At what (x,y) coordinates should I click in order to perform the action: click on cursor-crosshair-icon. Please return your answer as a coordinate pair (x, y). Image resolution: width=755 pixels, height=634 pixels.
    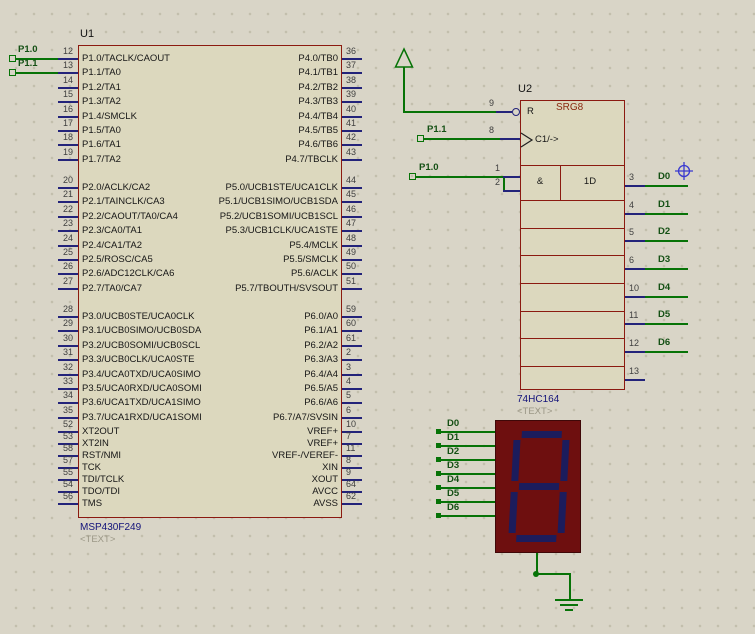
    Looking at the image, I should click on (684, 171).